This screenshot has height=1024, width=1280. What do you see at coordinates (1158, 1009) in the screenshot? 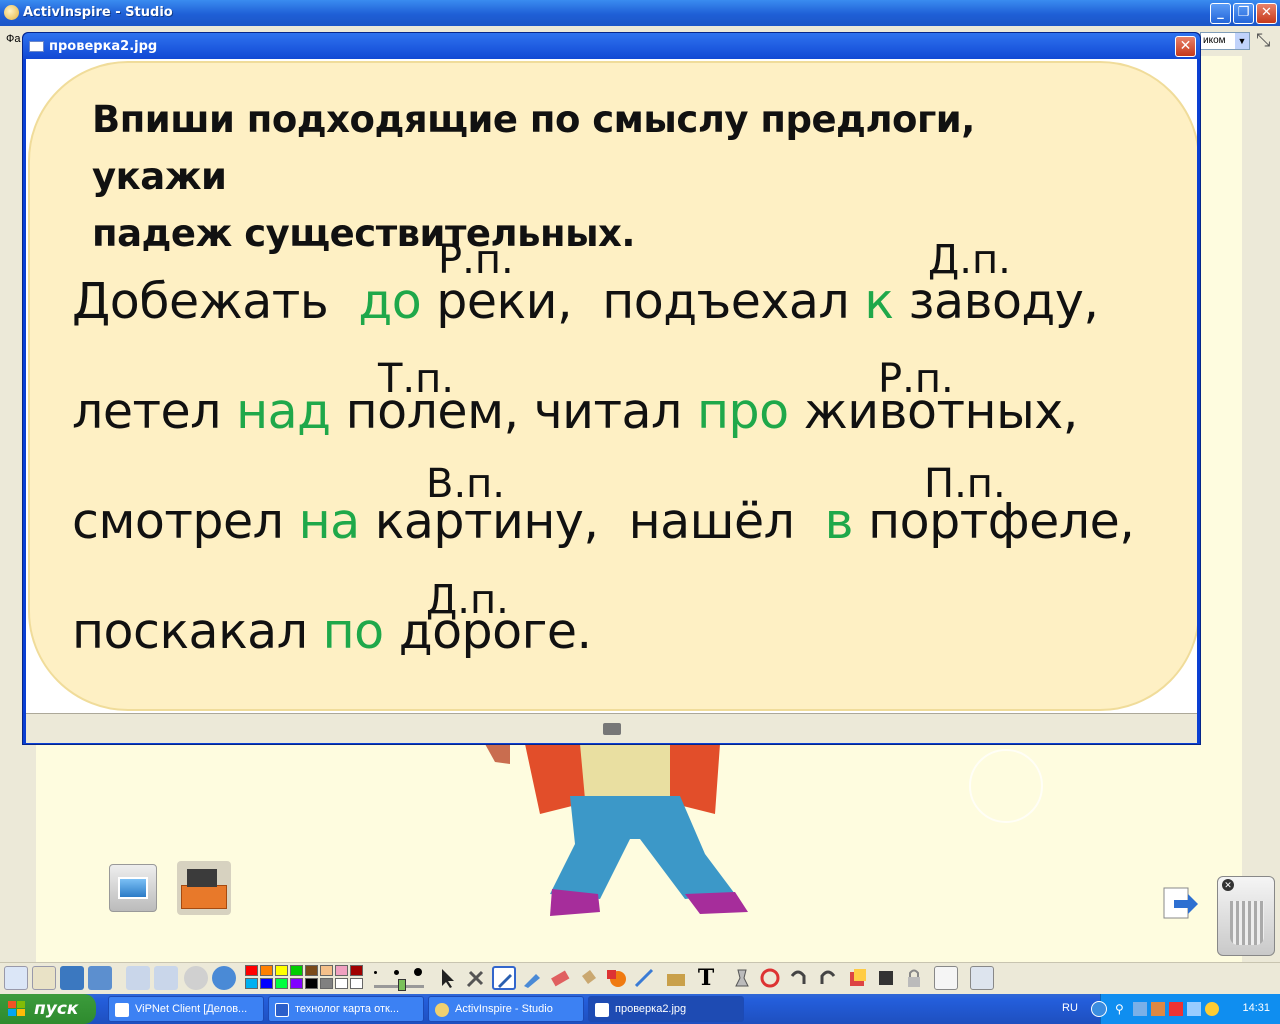
I see `security-icon` at bounding box center [1158, 1009].